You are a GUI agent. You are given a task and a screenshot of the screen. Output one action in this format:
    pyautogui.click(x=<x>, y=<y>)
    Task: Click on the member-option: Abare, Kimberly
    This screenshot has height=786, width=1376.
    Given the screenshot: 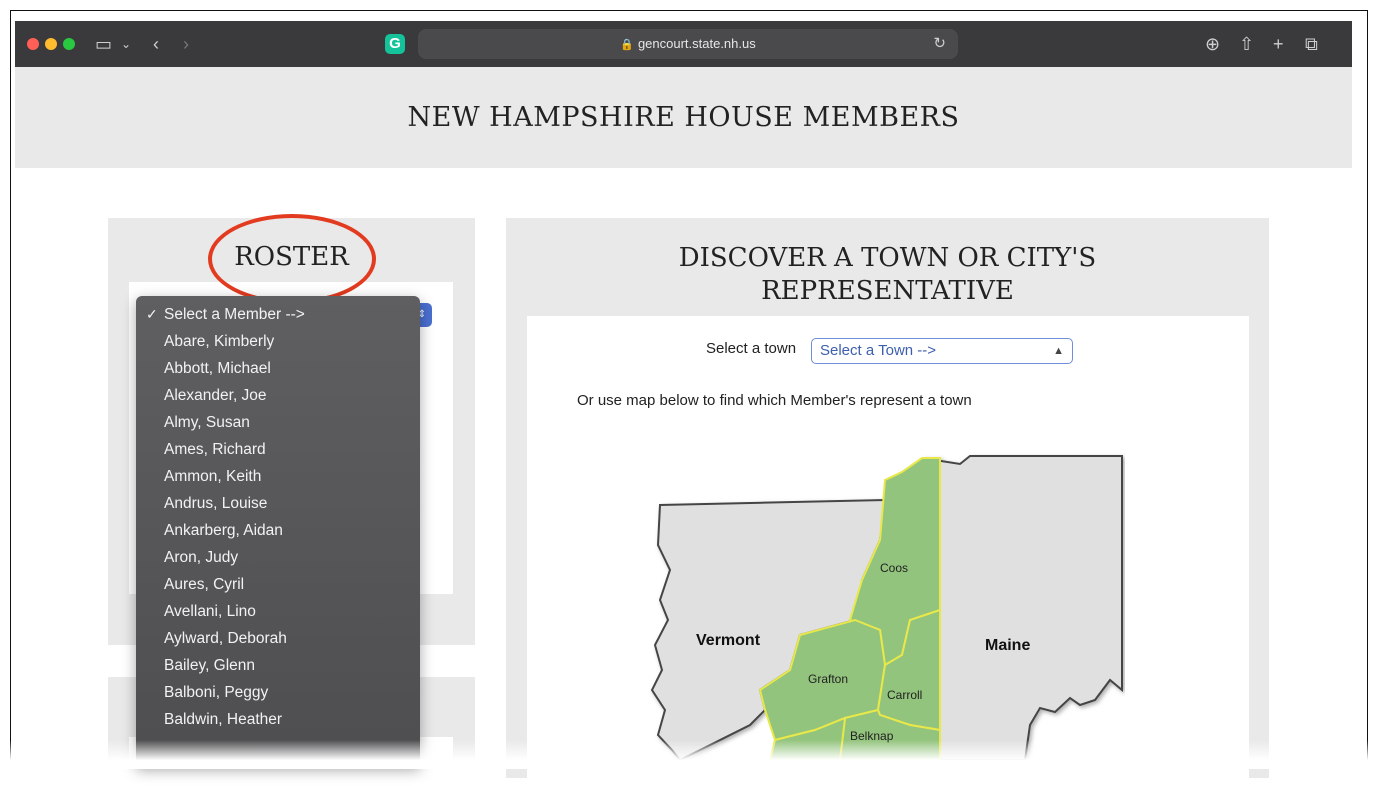 What is the action you would take?
    pyautogui.click(x=278, y=341)
    